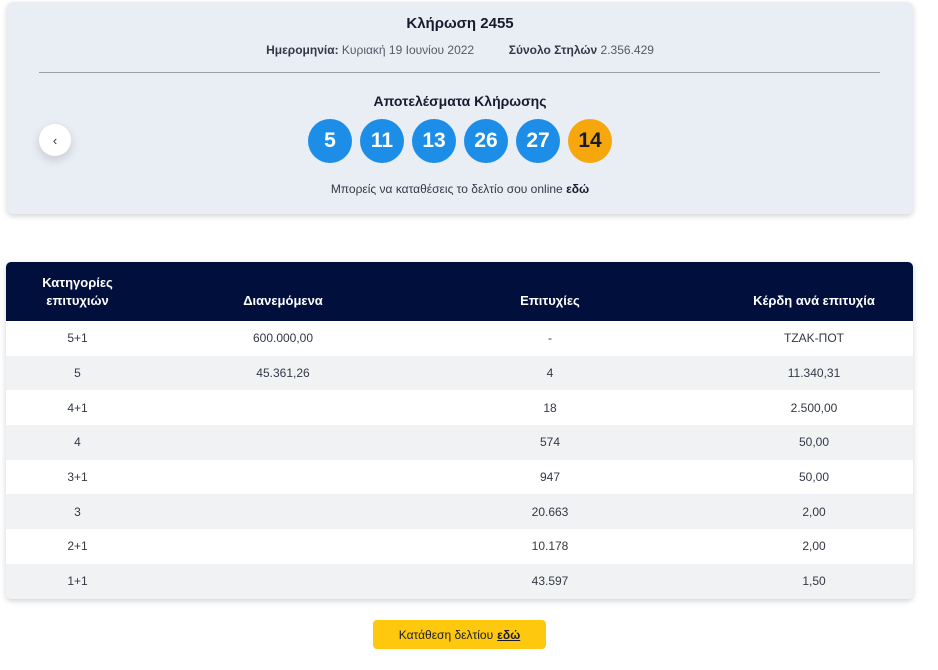  Describe the element at coordinates (283, 300) in the screenshot. I see `col-header-distributed: Διανεμόμενα` at that location.